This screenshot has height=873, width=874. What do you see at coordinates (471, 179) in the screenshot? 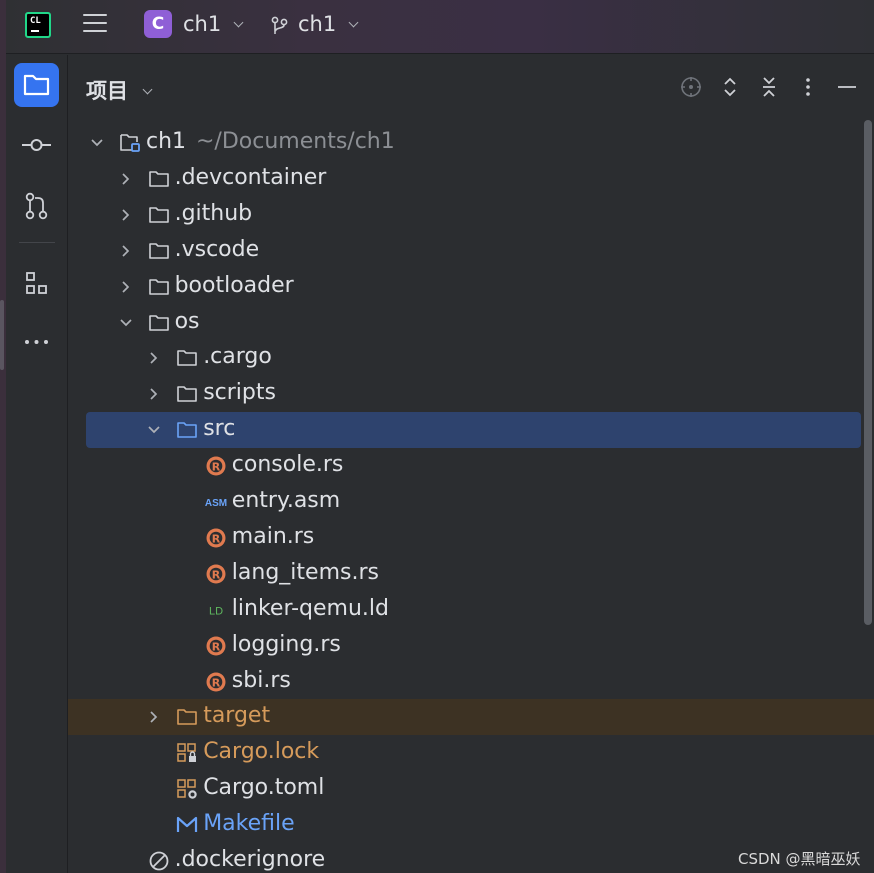
I see `tree-row-devcontainer: .devcontainer` at bounding box center [471, 179].